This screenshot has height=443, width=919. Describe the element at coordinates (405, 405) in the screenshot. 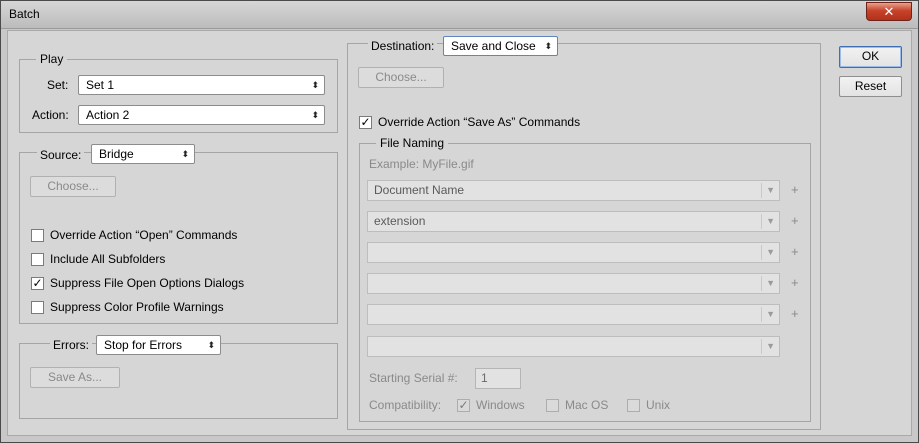

I see `compatibility-label: Compatibility:` at that location.